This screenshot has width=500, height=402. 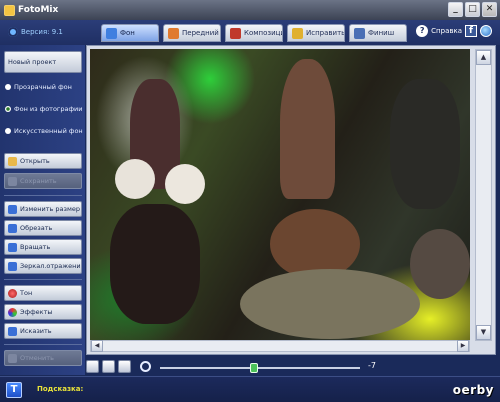 What do you see at coordinates (36, 312) in the screenshot?
I see `button-label: Эффекты` at bounding box center [36, 312].